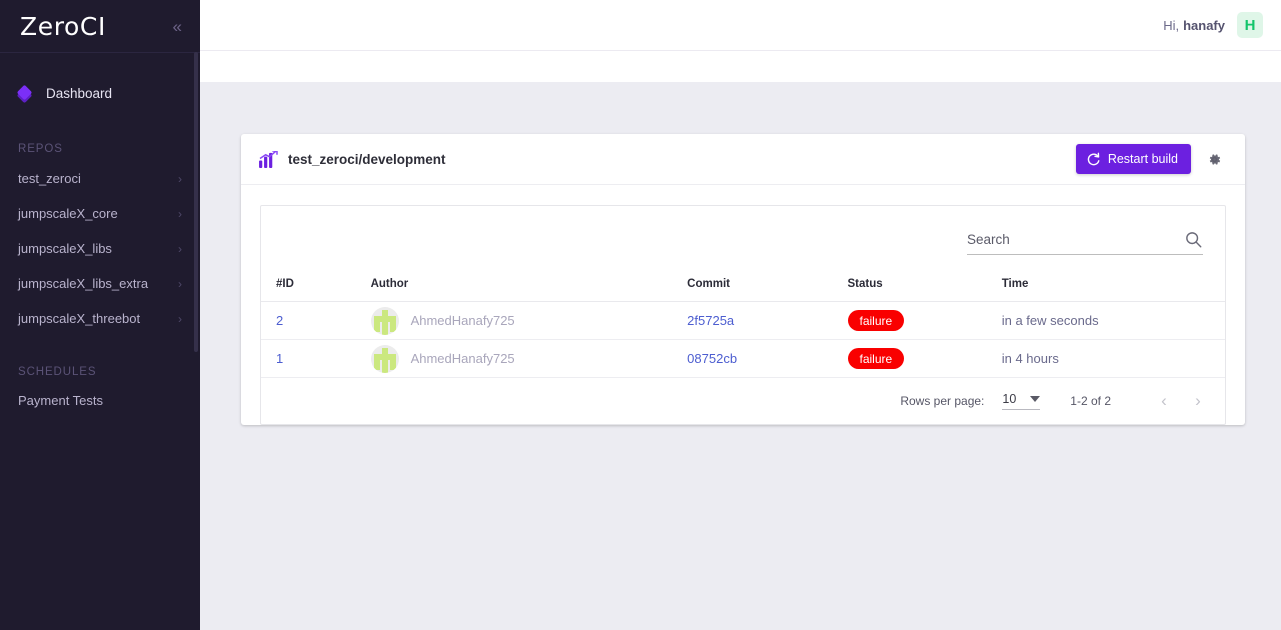 The image size is (1281, 630). I want to click on search-input, so click(1075, 239).